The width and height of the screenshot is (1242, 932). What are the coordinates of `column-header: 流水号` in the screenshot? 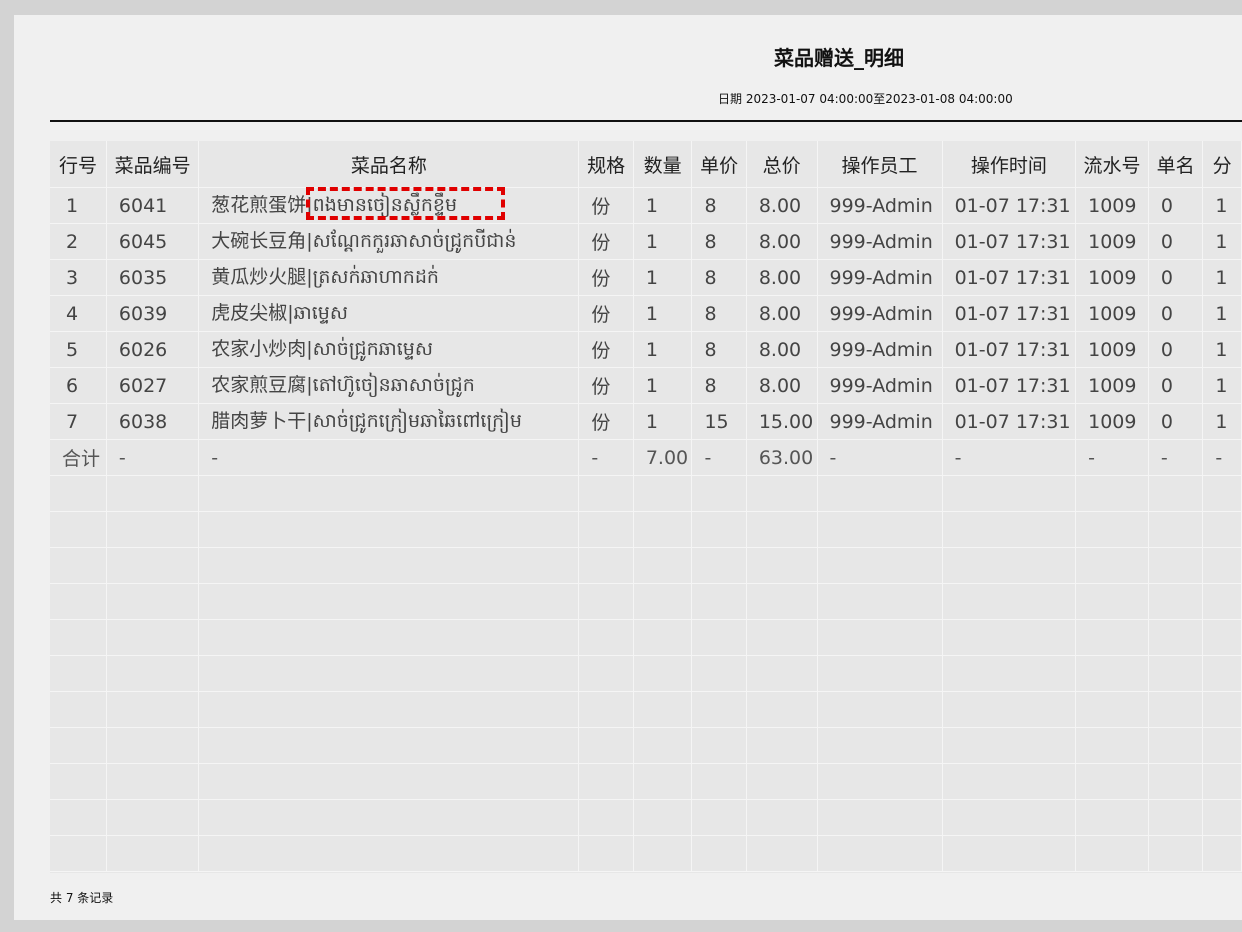 It's located at (1112, 164).